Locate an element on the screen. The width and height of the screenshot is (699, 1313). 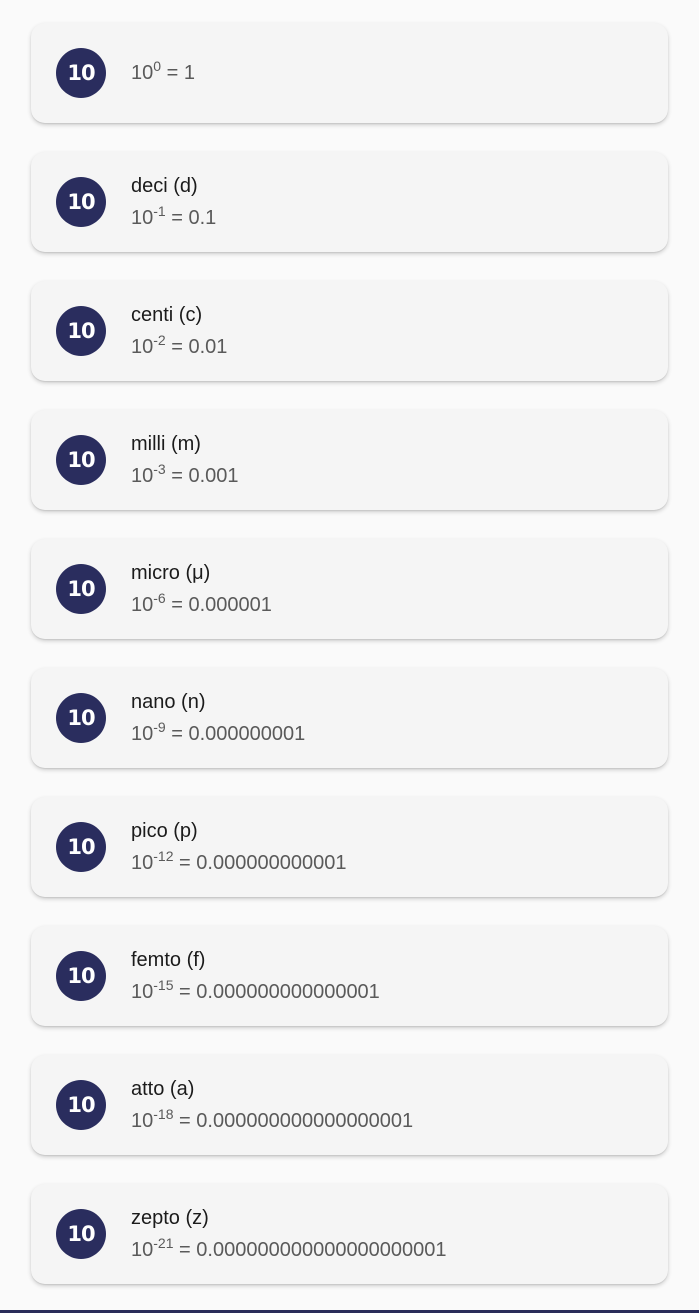
item-text: nano (n) 10-9 = 0.000000001 is located at coordinates (218, 718).